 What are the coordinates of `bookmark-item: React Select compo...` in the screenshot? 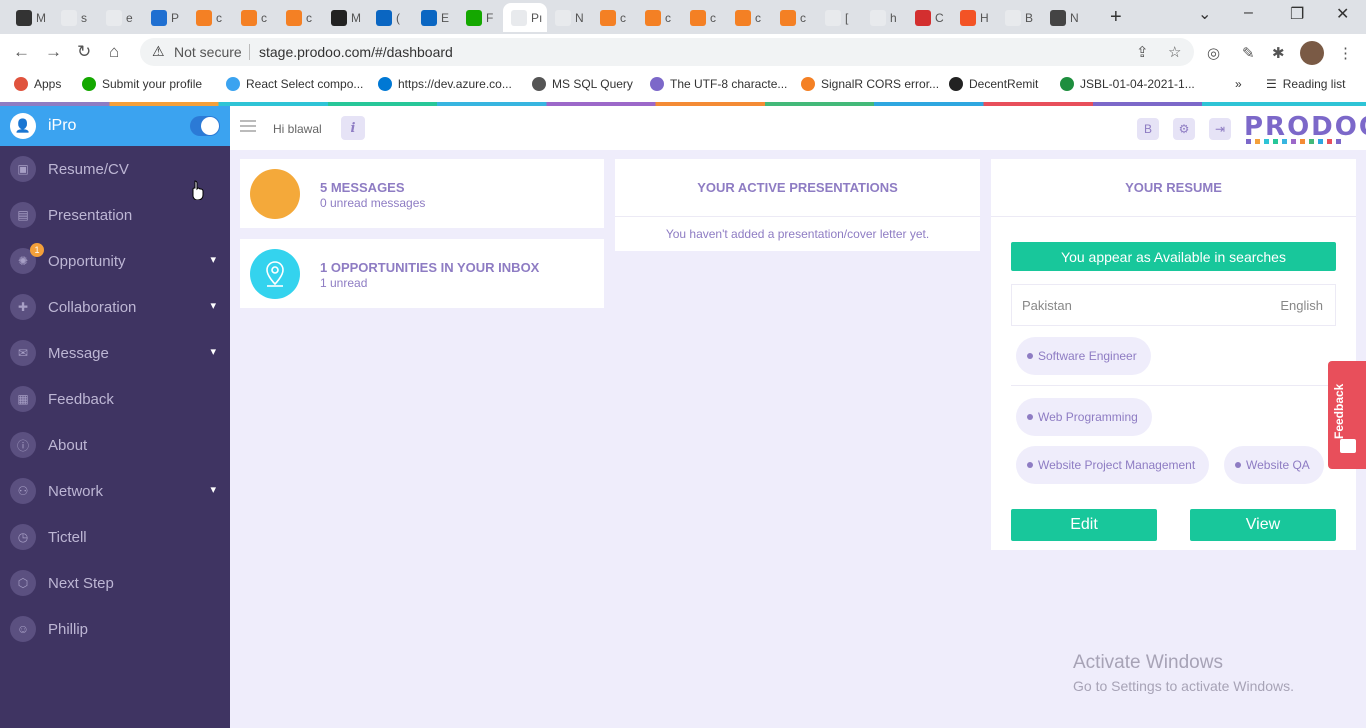 It's located at (294, 84).